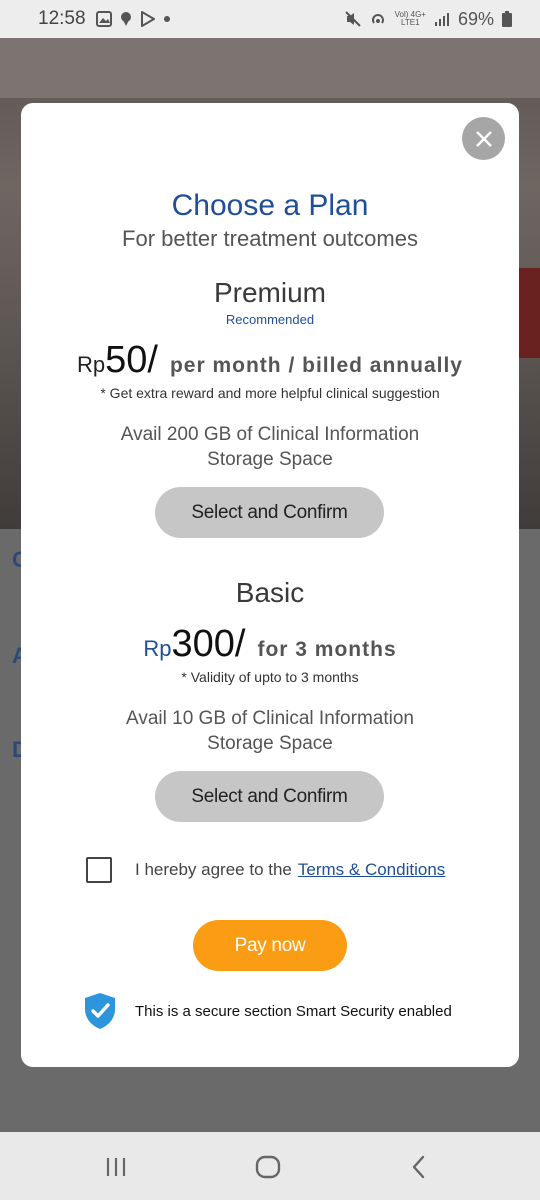  I want to click on terms-link: Terms & Conditions, so click(371, 870).